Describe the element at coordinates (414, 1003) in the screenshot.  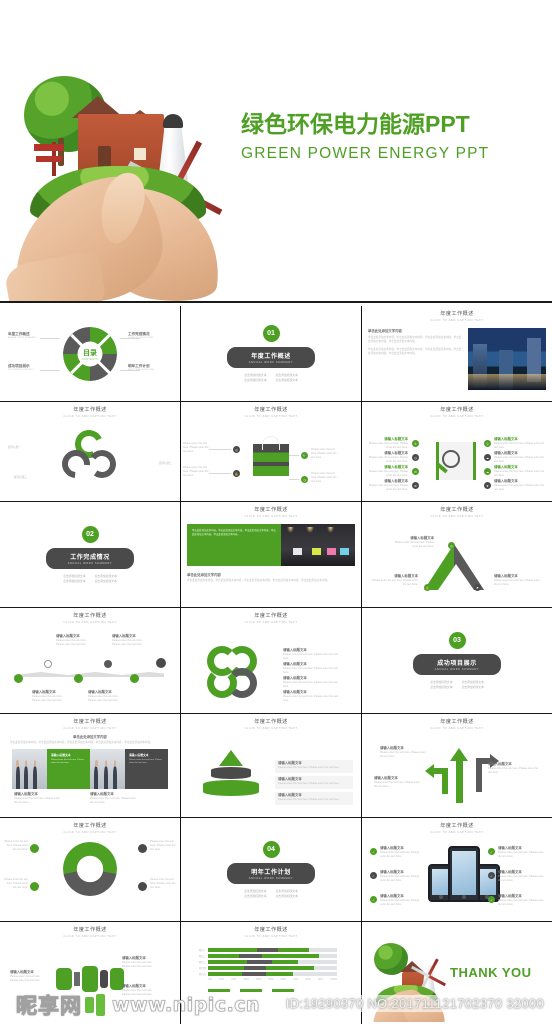
I see `watermark-id-line: ID:19290370 NO:201711121702370 32000` at that location.